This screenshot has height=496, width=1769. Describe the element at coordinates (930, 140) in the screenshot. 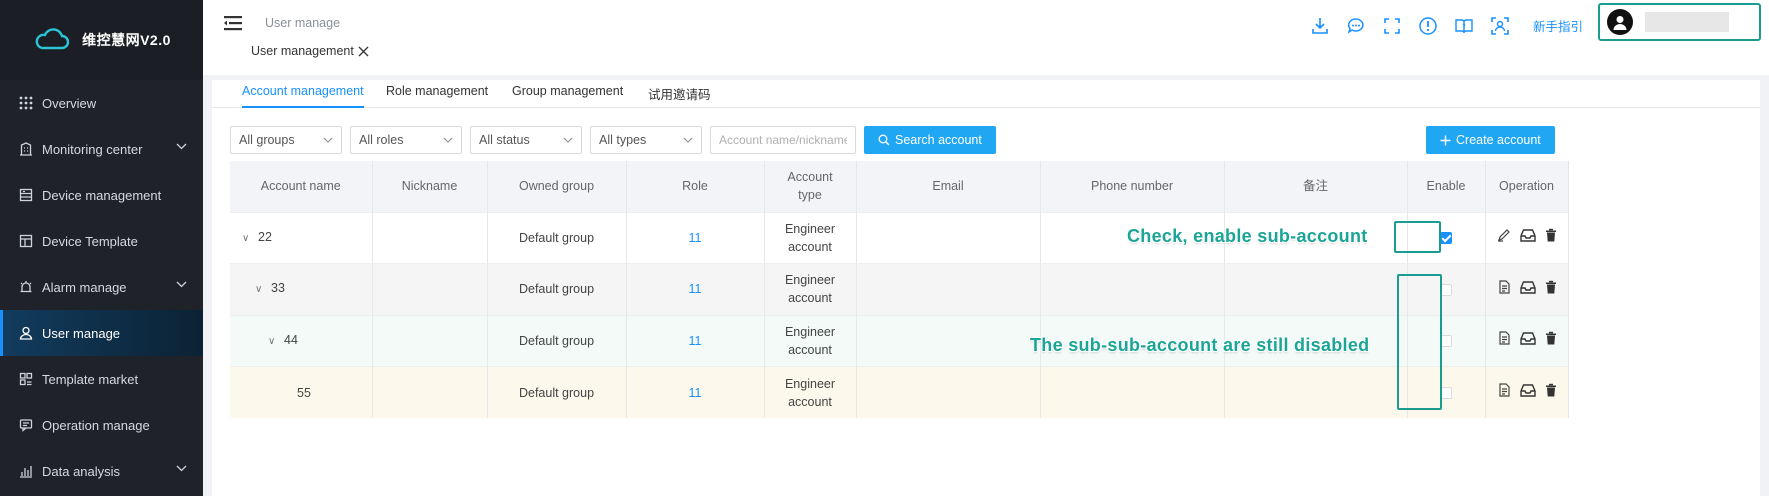

I see `search-account-button: Search account` at that location.